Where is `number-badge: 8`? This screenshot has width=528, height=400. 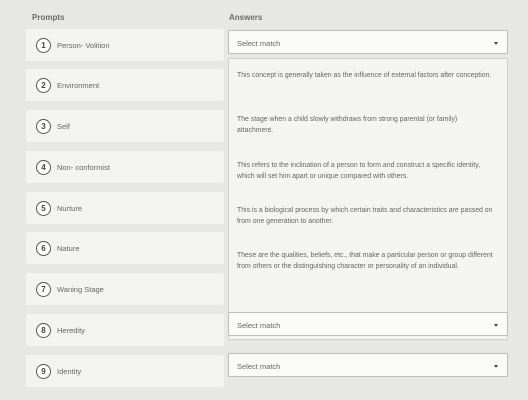 number-badge: 8 is located at coordinates (43, 330).